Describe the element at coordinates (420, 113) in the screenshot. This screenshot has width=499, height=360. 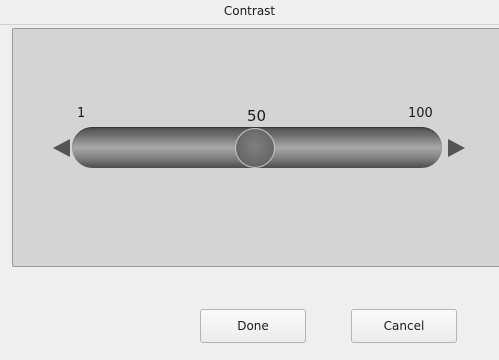
I see `slider-max-label: 100` at that location.